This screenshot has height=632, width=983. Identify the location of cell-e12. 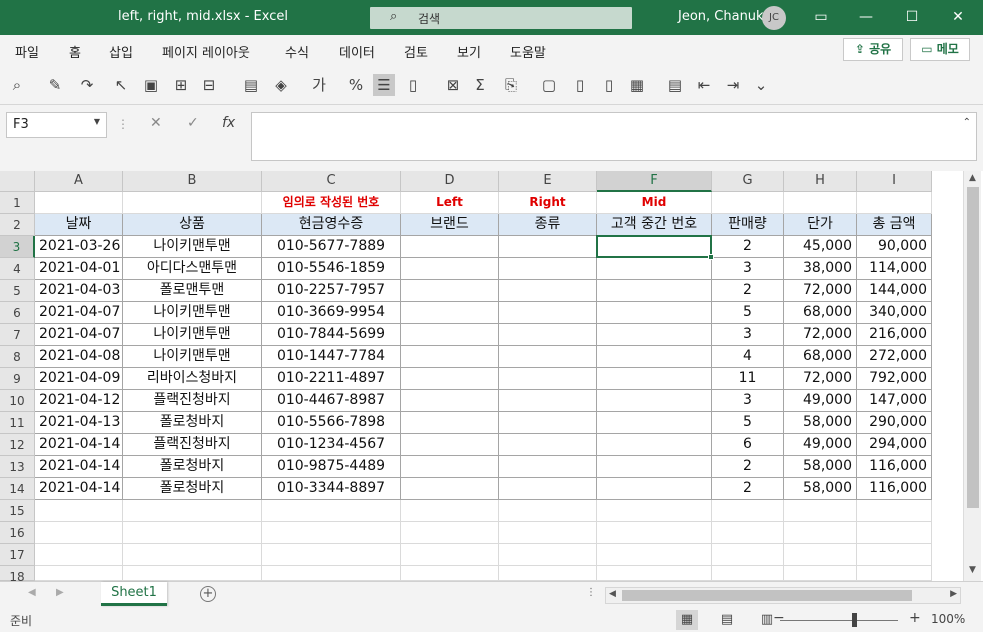
(548, 445).